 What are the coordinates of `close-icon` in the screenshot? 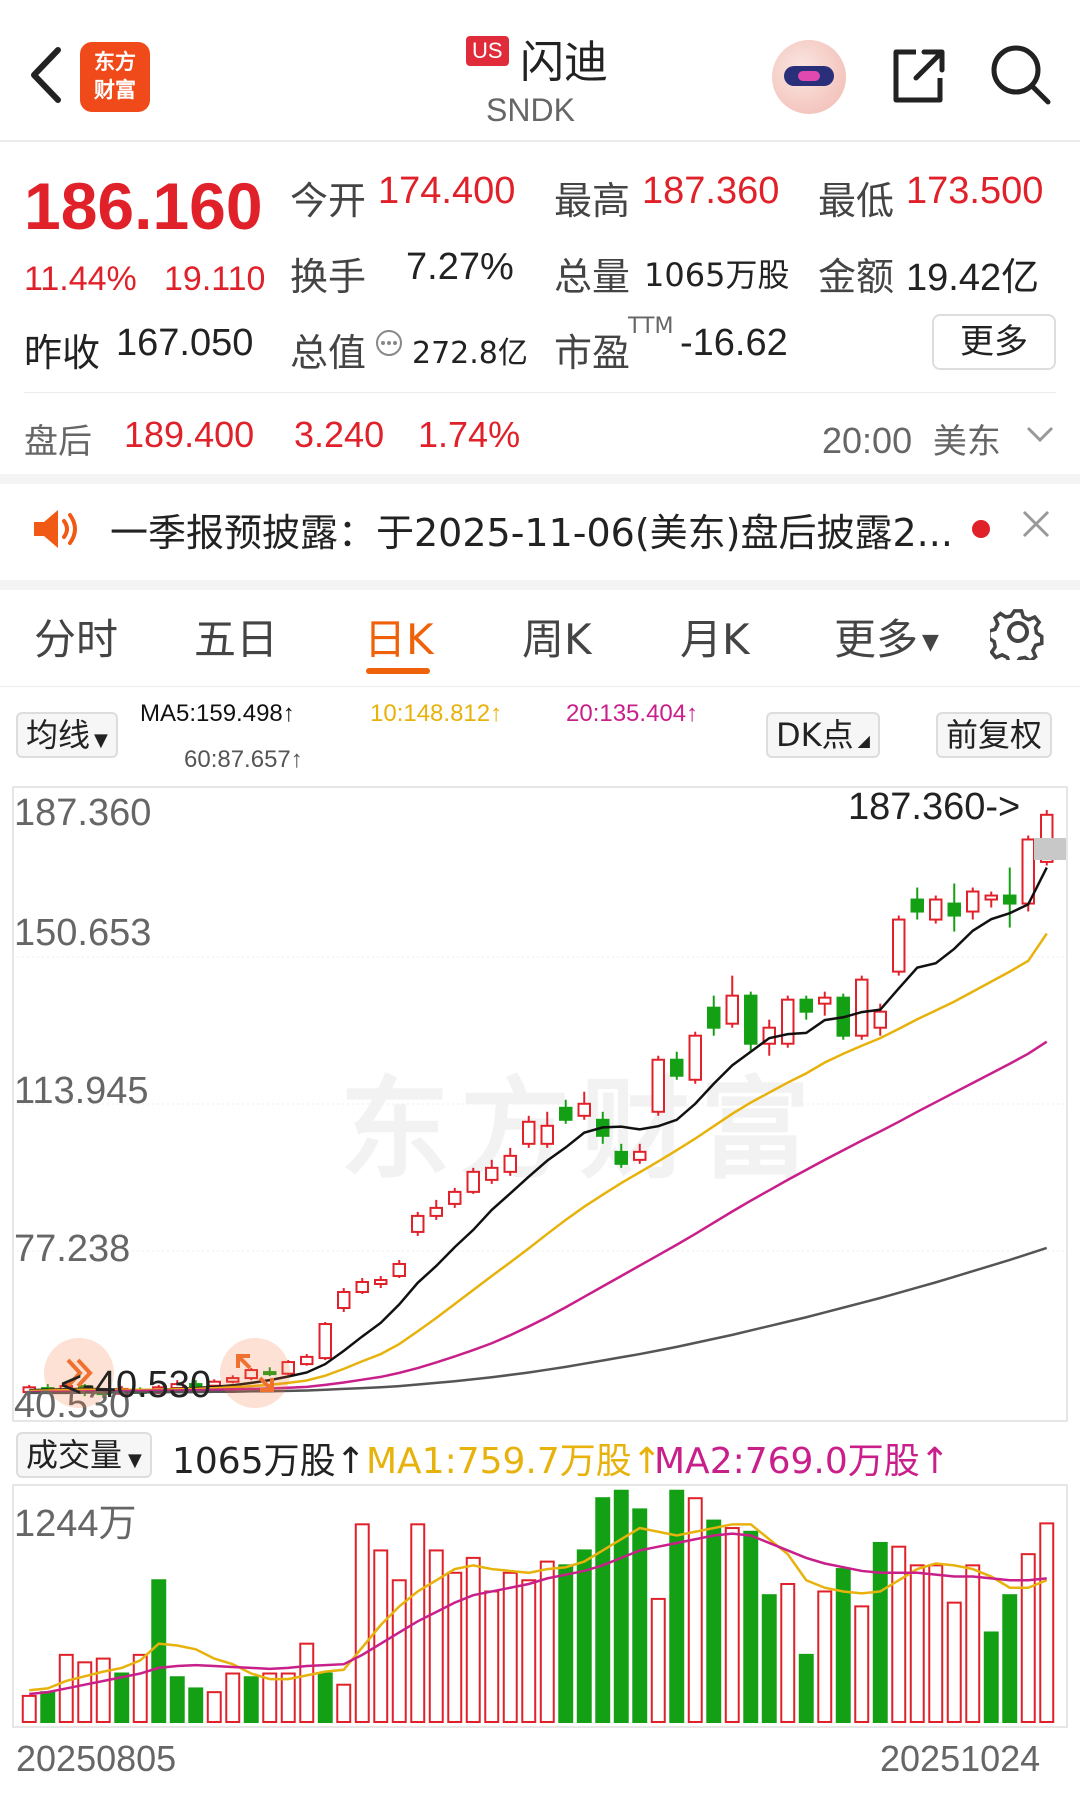 It's located at (1036, 524).